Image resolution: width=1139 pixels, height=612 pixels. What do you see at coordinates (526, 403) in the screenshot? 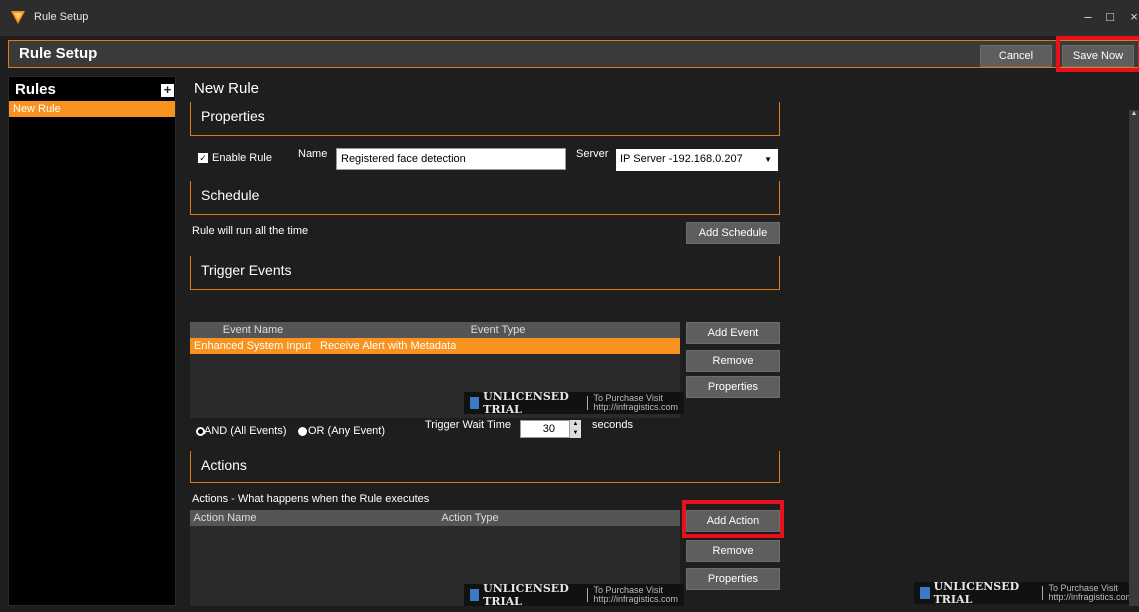
I see `trial-text: UNLICENSED TRIAL` at bounding box center [526, 403].